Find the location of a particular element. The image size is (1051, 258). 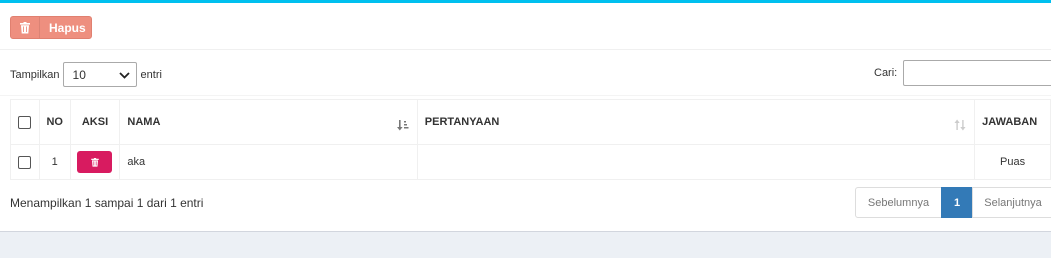

length-menu: Tampilkan 10 entri is located at coordinates (86, 74).